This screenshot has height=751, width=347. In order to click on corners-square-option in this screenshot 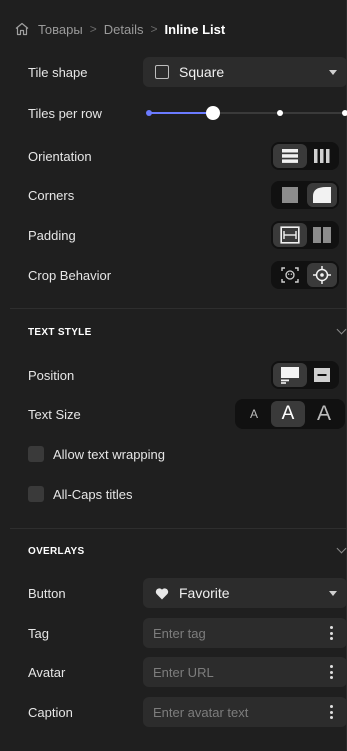, I will do `click(290, 195)`.